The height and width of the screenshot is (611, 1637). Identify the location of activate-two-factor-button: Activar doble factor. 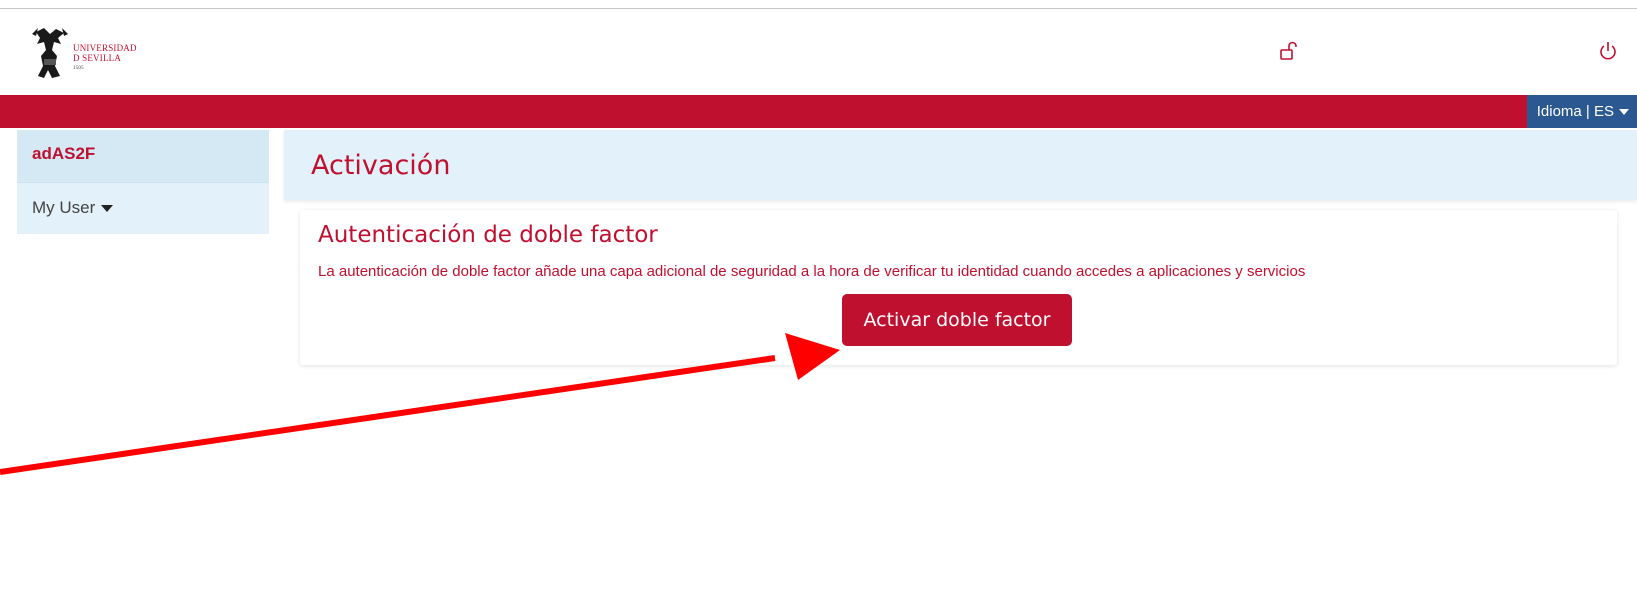
(957, 320).